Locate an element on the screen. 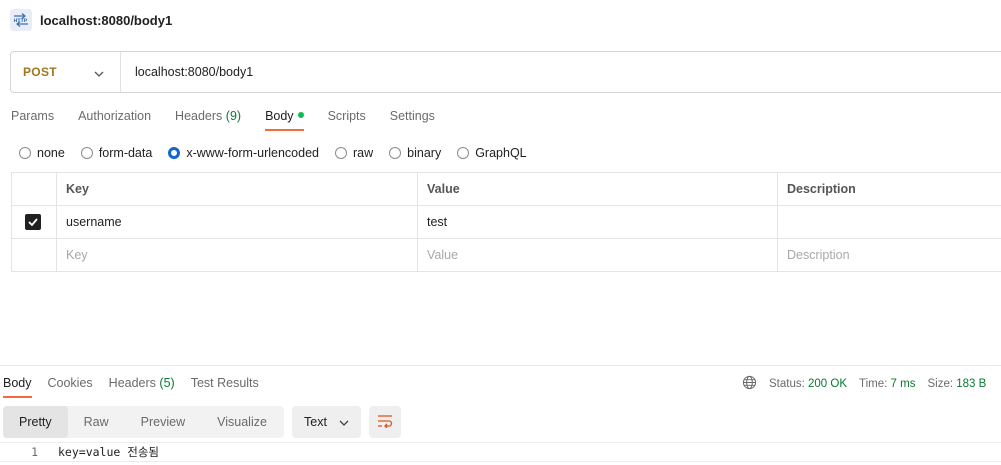  radio-label: binary is located at coordinates (424, 153).